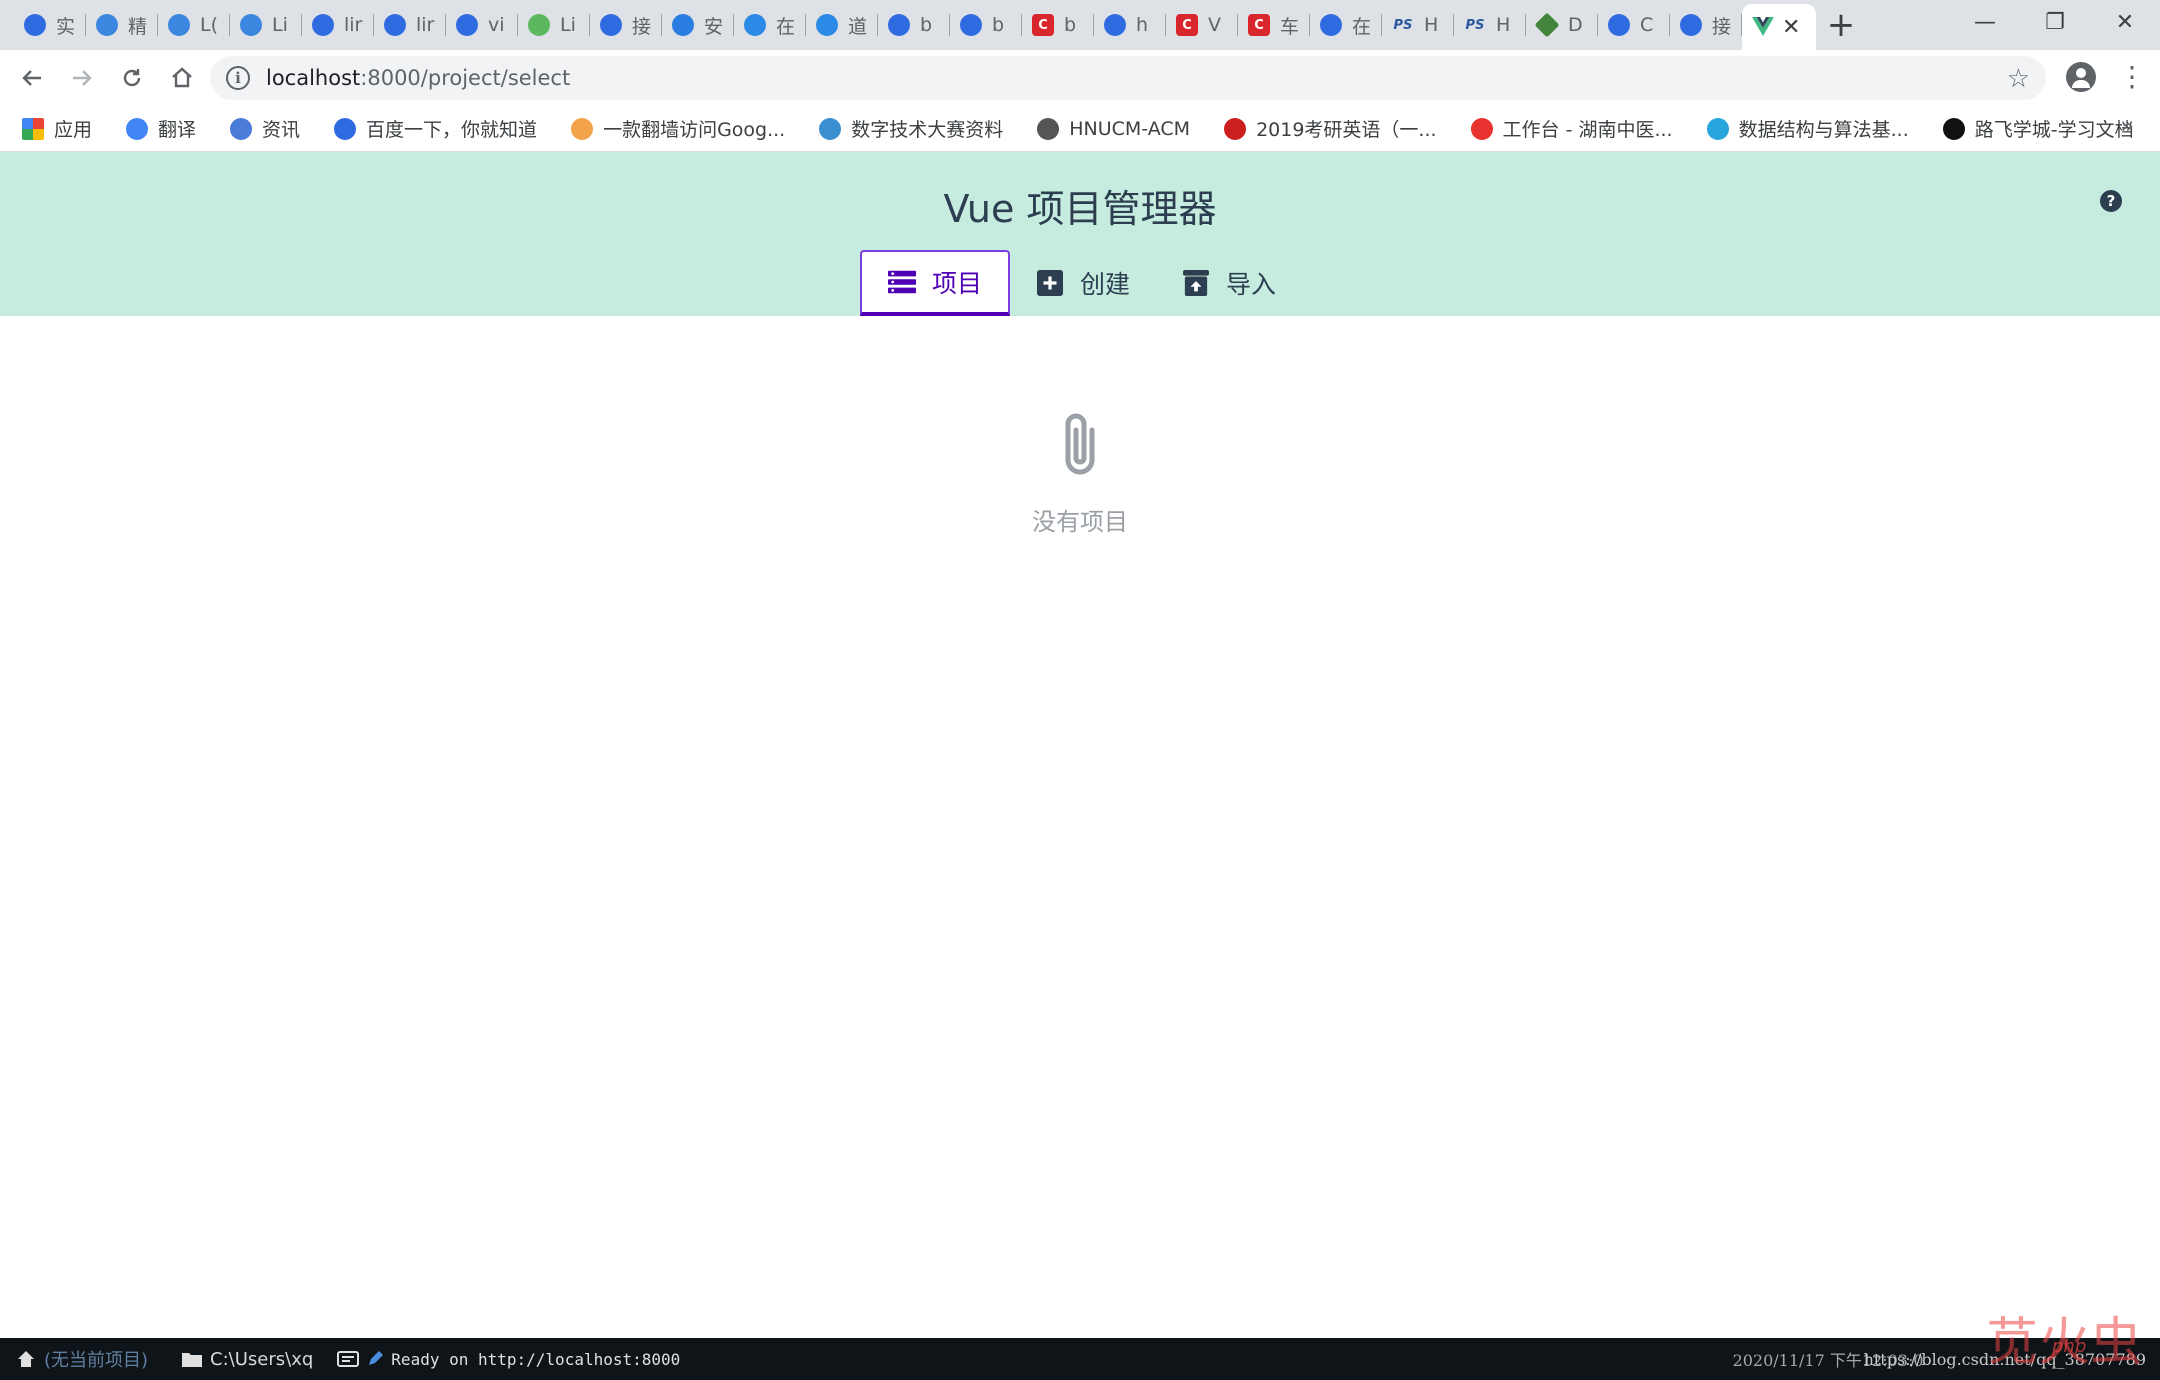 This screenshot has height=1380, width=2160. I want to click on back-button, so click(32, 78).